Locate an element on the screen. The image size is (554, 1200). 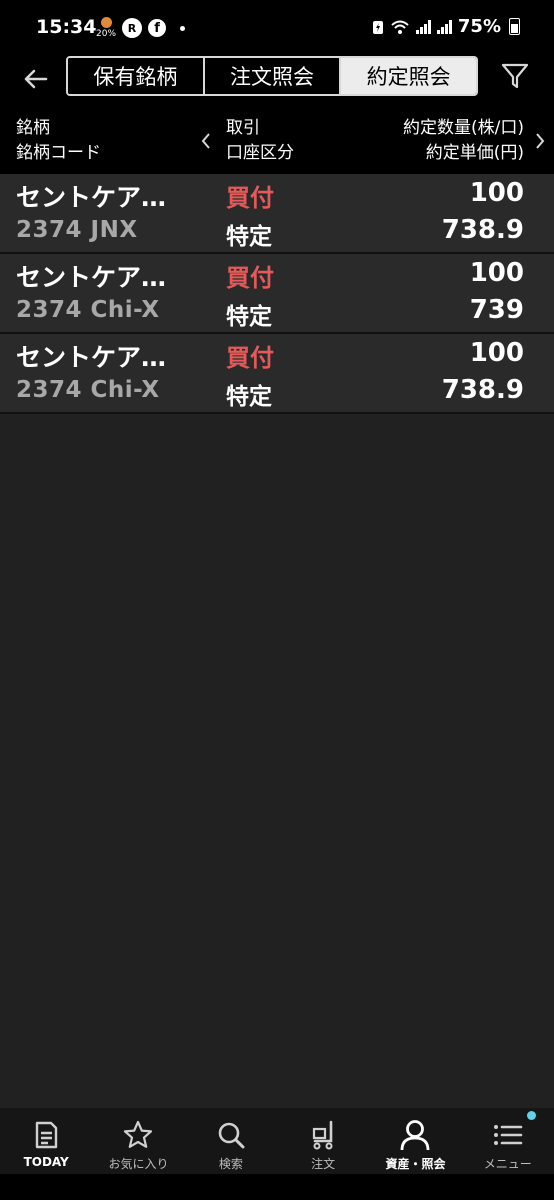
scroll-left-button is located at coordinates (206, 143).